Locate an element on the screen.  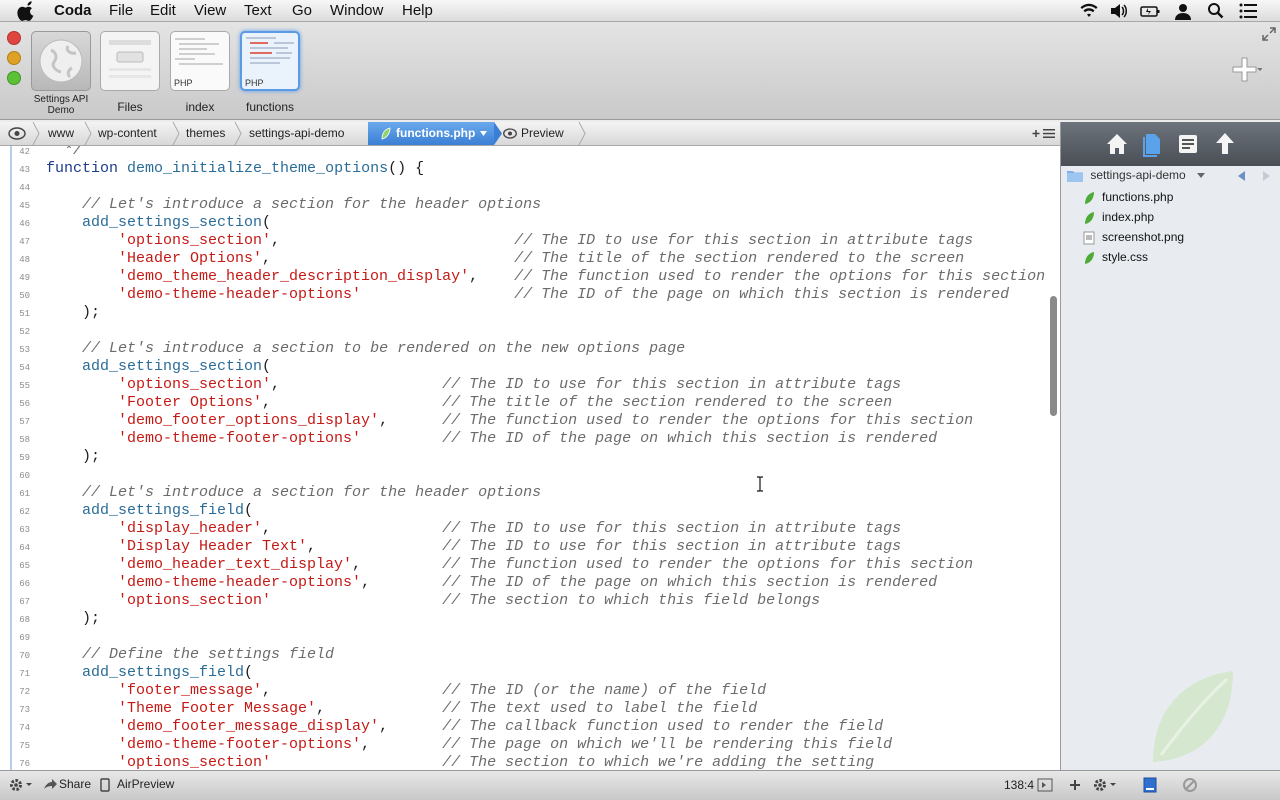
code-line: // Define the settings field is located at coordinates (190, 655).